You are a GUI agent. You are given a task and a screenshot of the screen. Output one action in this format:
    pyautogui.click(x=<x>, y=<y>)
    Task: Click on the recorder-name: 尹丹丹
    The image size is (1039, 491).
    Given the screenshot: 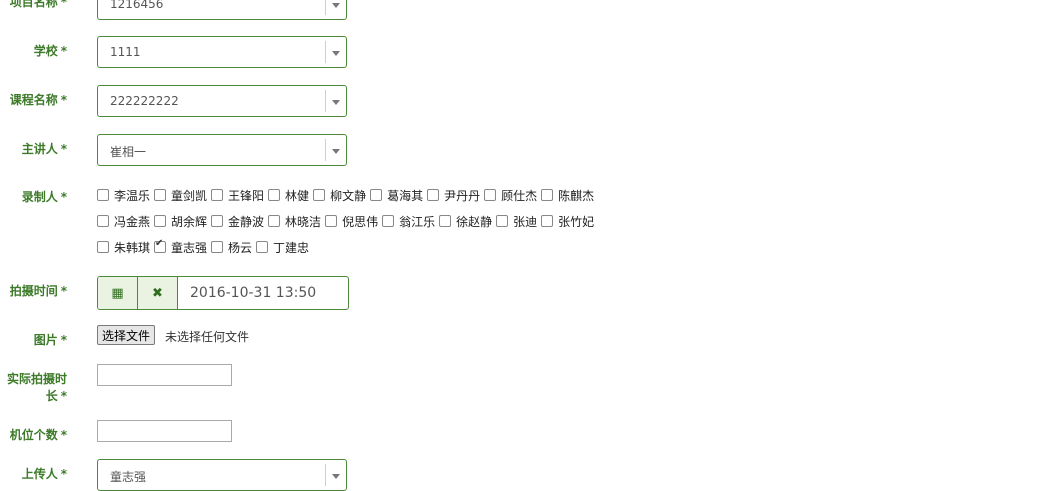 What is the action you would take?
    pyautogui.click(x=462, y=195)
    